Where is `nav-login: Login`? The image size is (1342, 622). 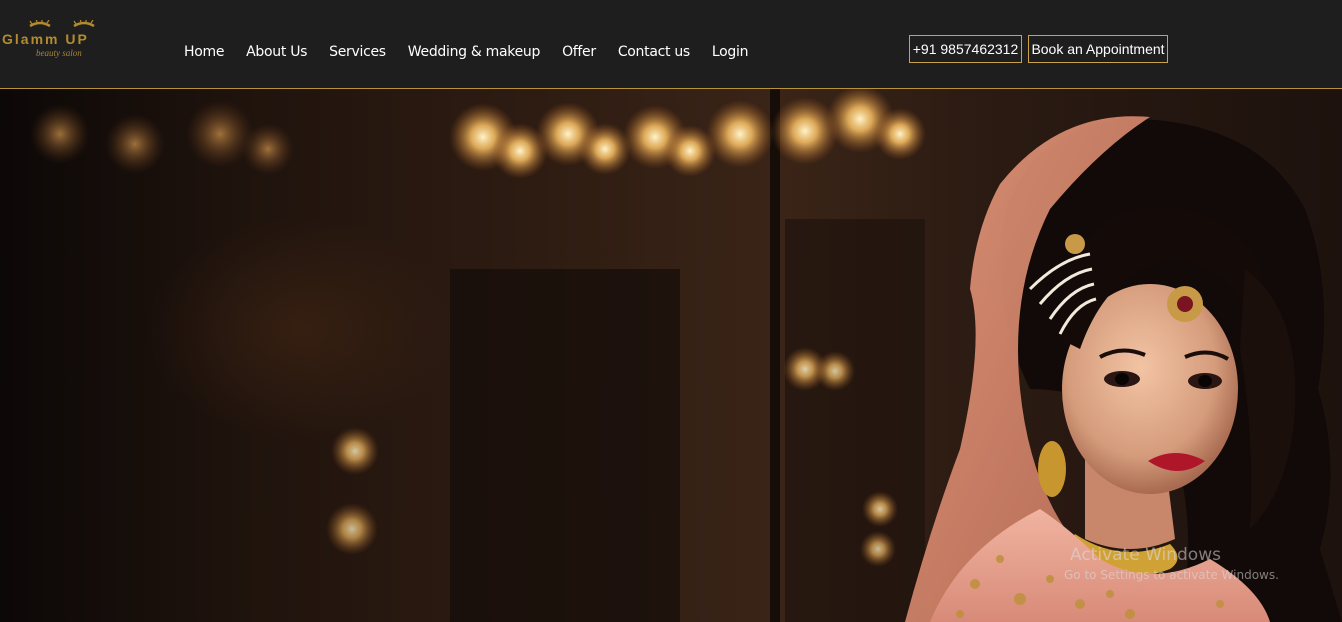 nav-login: Login is located at coordinates (730, 52).